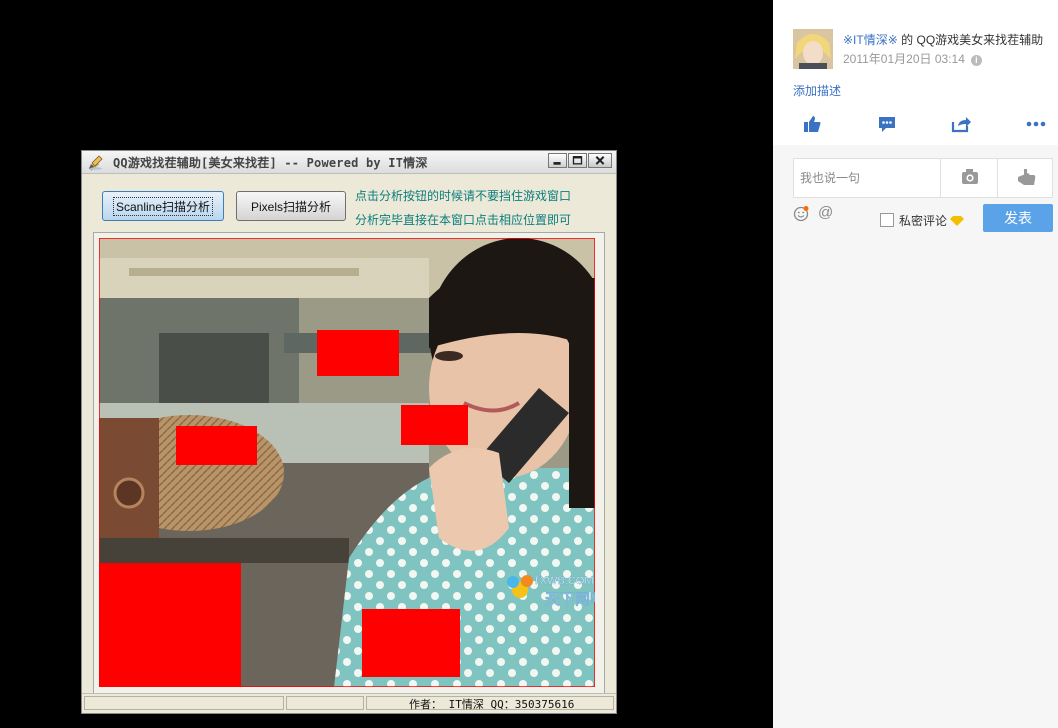 The image size is (1058, 728). I want to click on author-link: ※IT情深※, so click(870, 40).